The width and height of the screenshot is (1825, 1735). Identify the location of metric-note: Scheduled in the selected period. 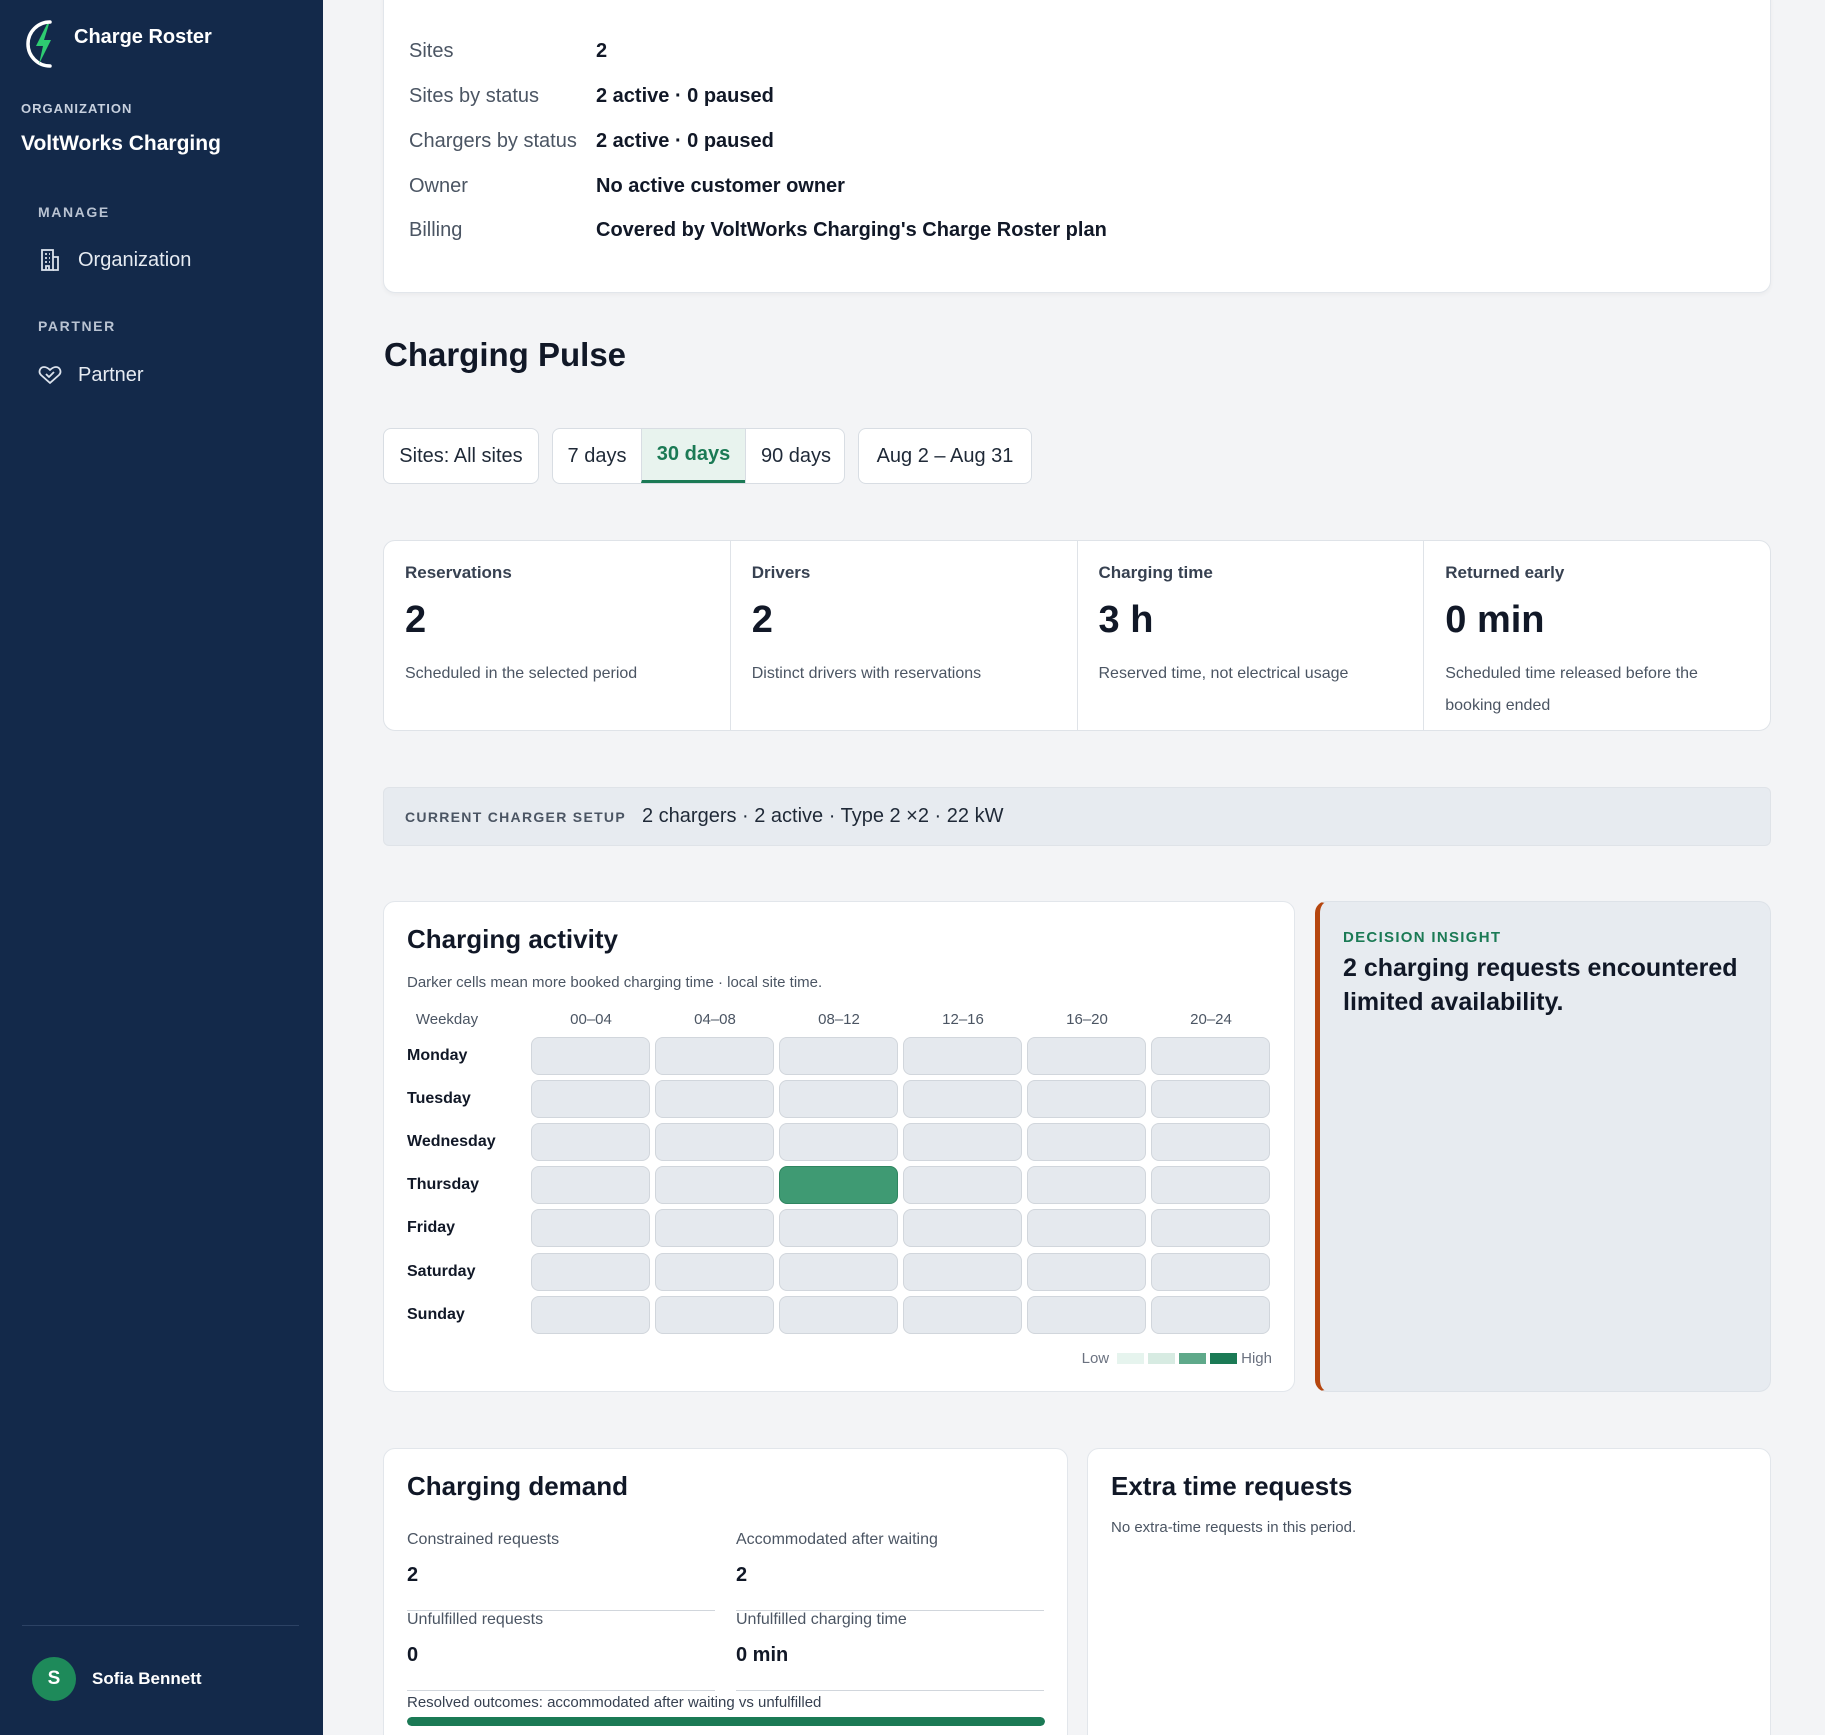
(521, 673).